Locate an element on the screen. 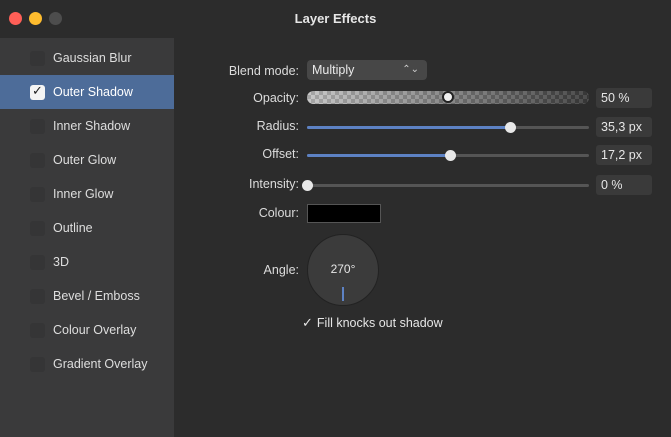  gradient-overlay-checkbox is located at coordinates (37, 364).